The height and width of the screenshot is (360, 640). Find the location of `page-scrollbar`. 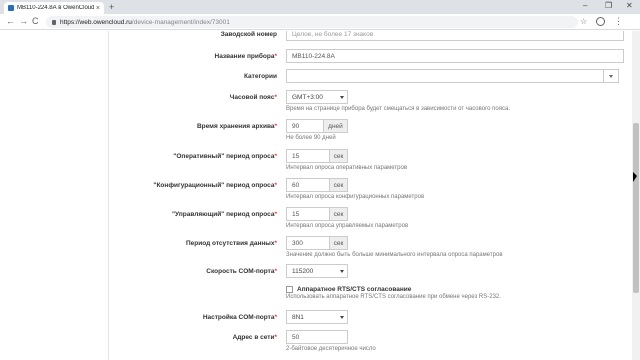

page-scrollbar is located at coordinates (636, 195).